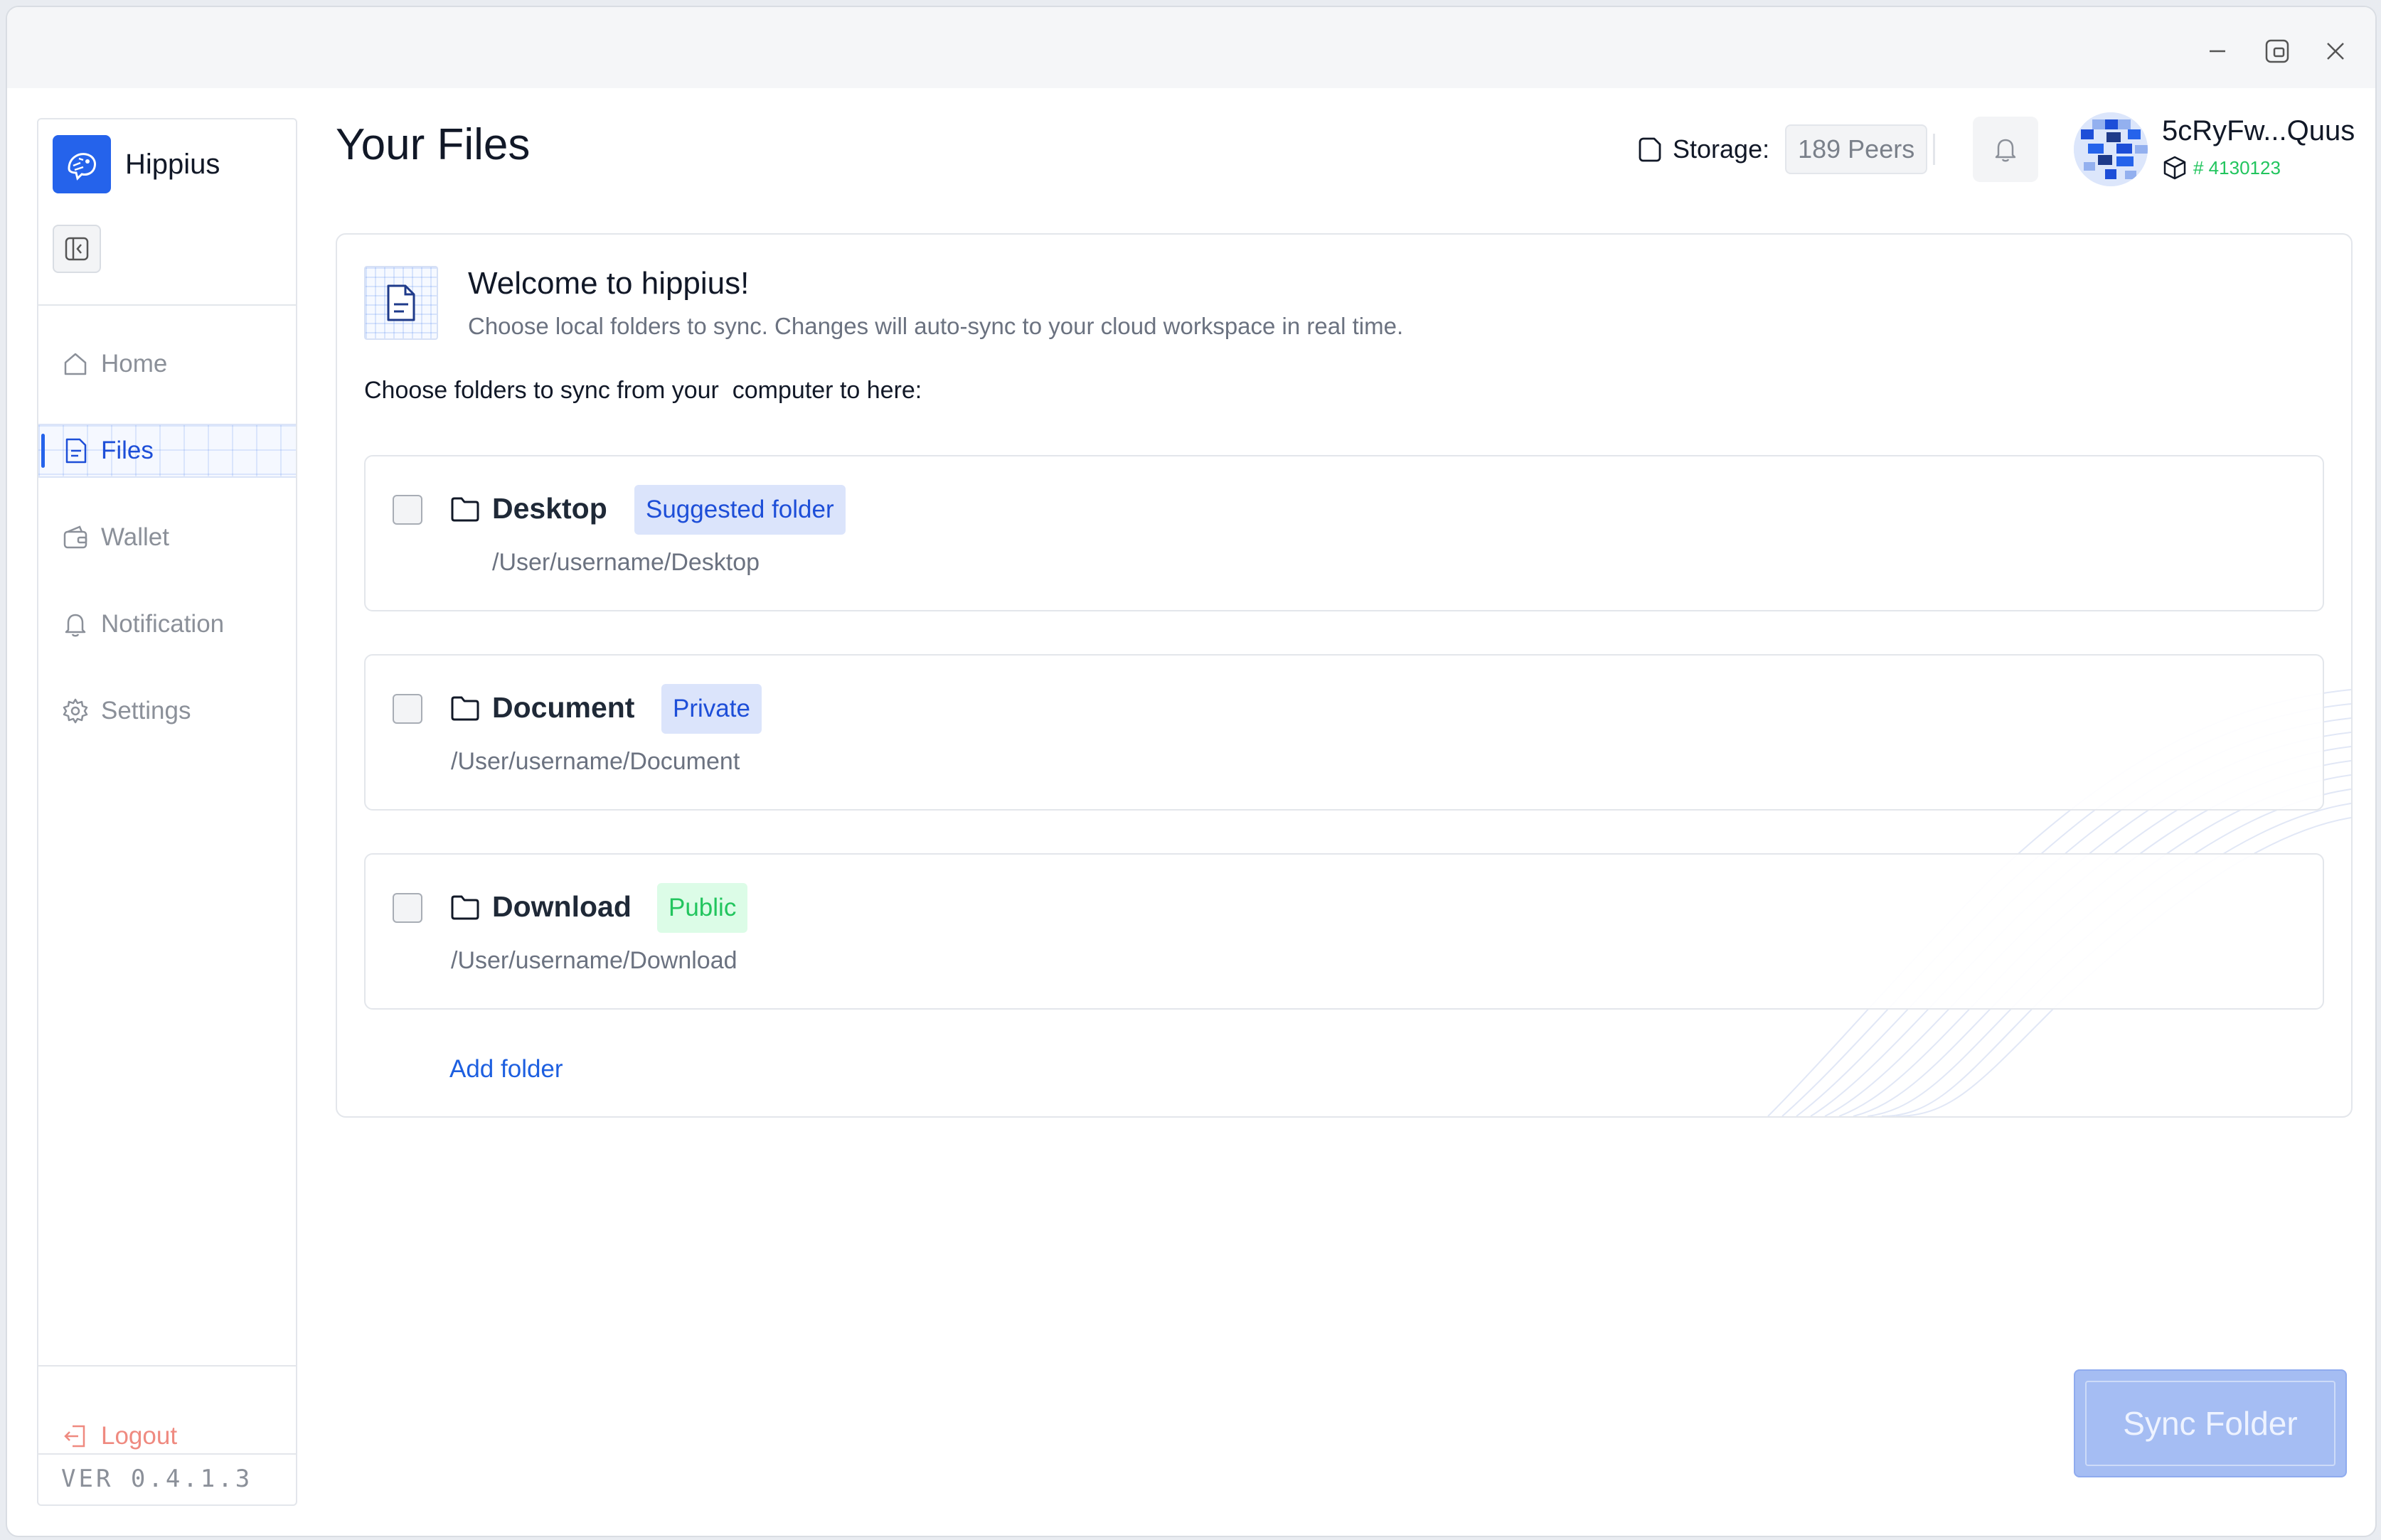  What do you see at coordinates (135, 537) in the screenshot?
I see `sidebar-item-label: Wallet` at bounding box center [135, 537].